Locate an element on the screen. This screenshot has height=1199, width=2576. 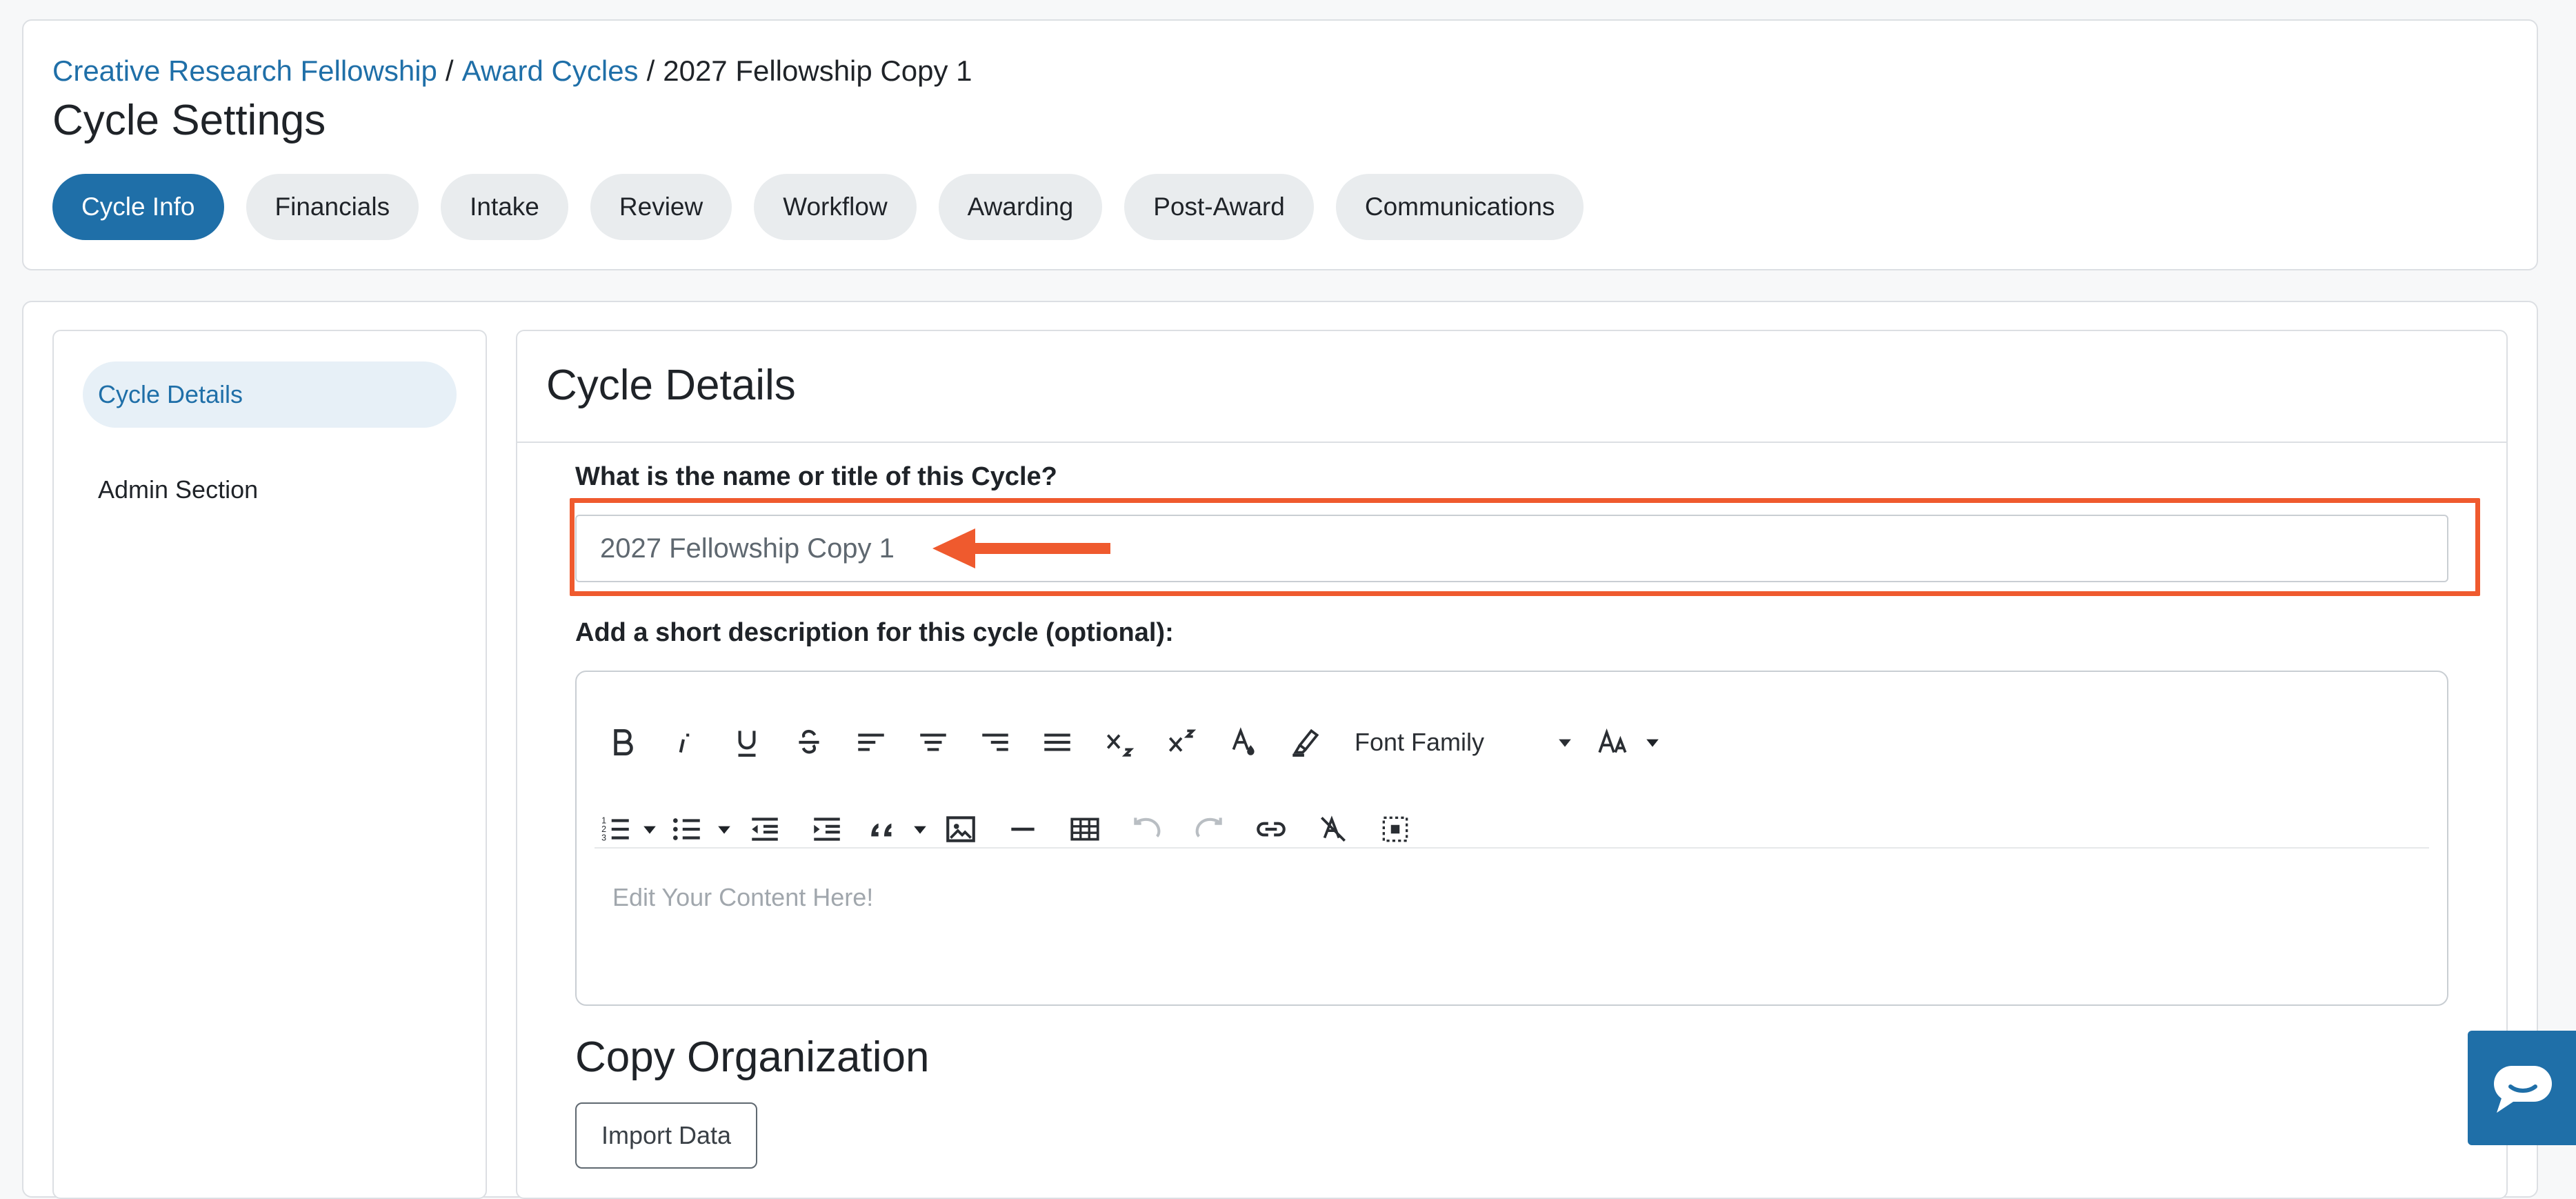
undo-icon is located at coordinates (1147, 829).